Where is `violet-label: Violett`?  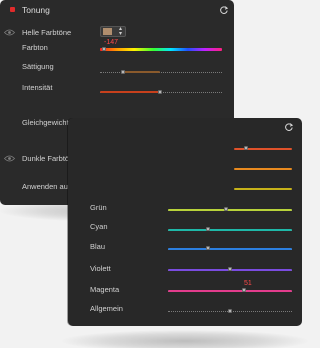 violet-label: Violett is located at coordinates (100, 268).